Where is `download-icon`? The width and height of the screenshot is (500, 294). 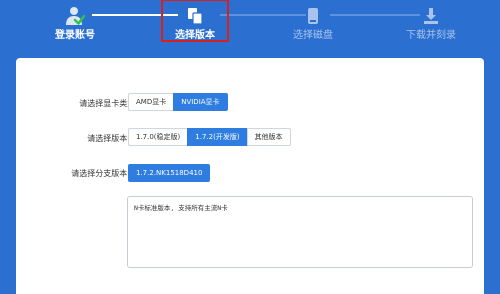
download-icon is located at coordinates (431, 16).